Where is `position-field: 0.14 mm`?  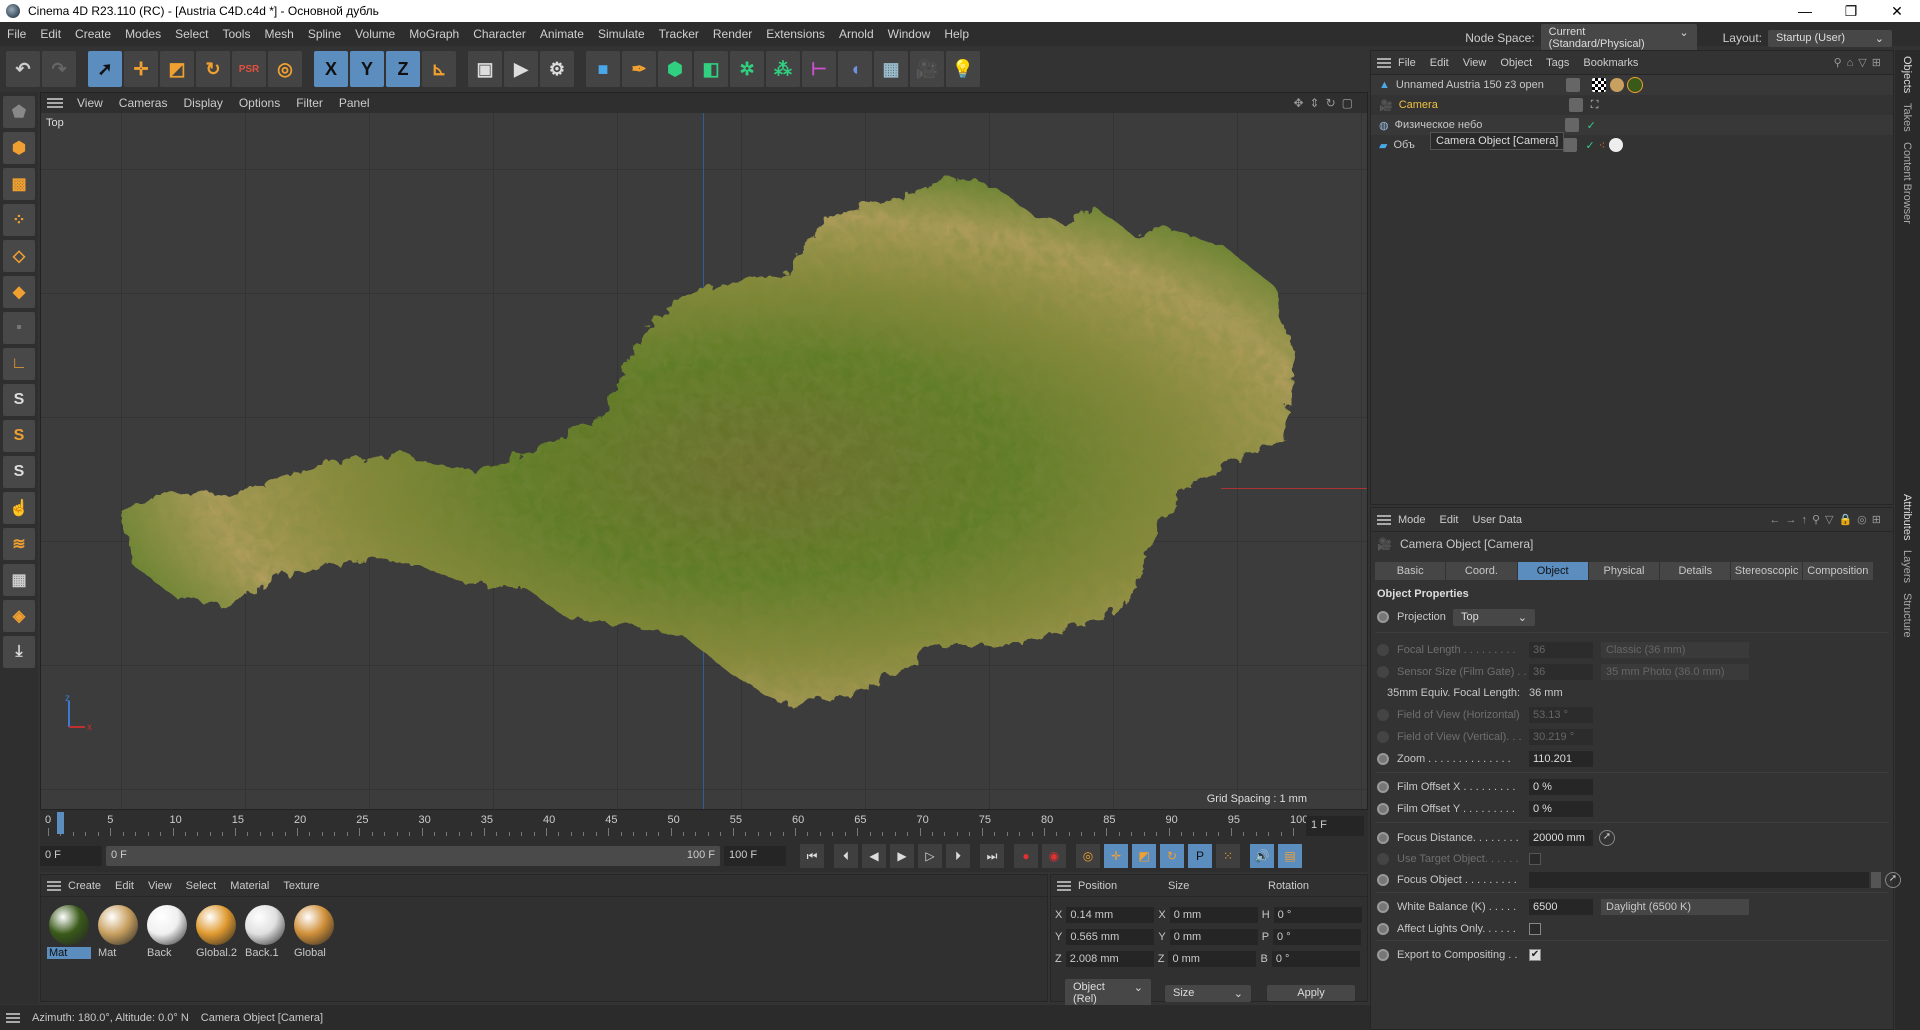 position-field: 0.14 mm is located at coordinates (1110, 915).